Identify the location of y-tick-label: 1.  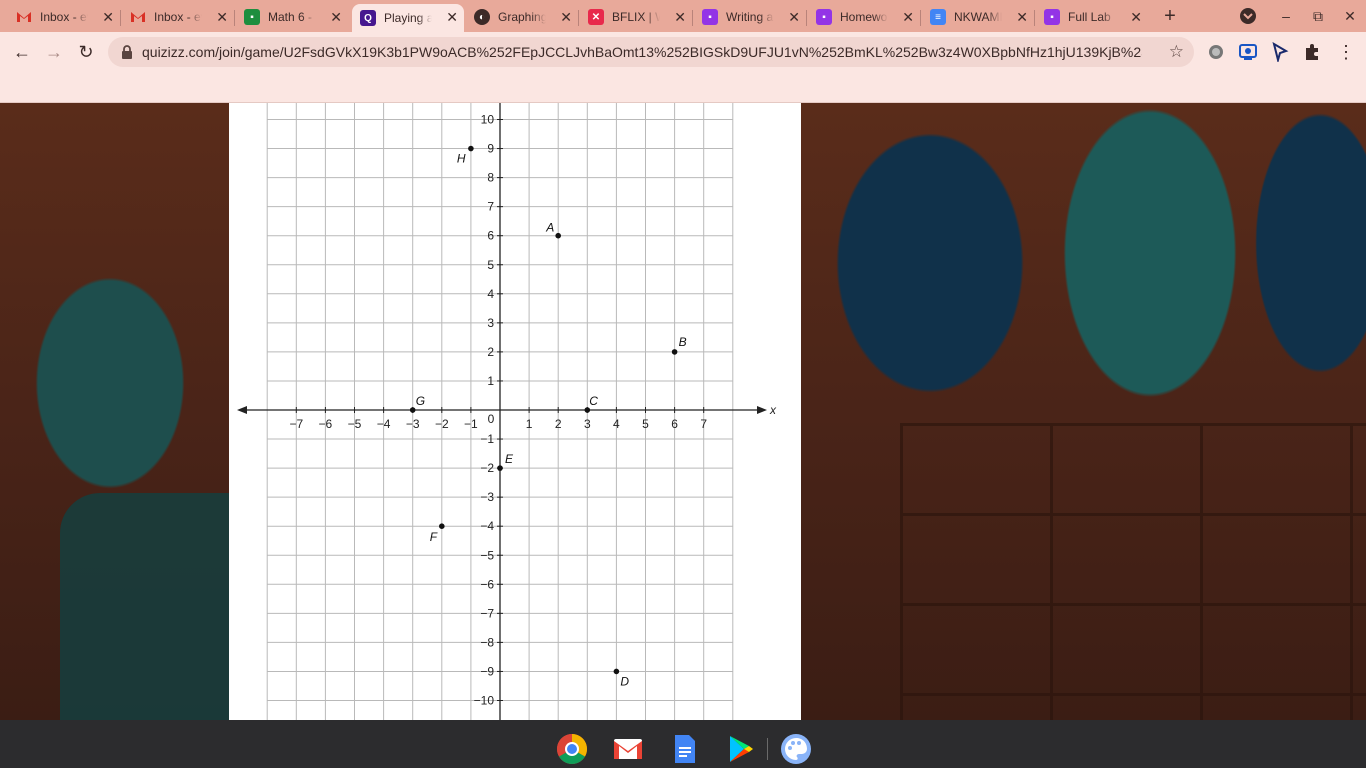
(490, 381).